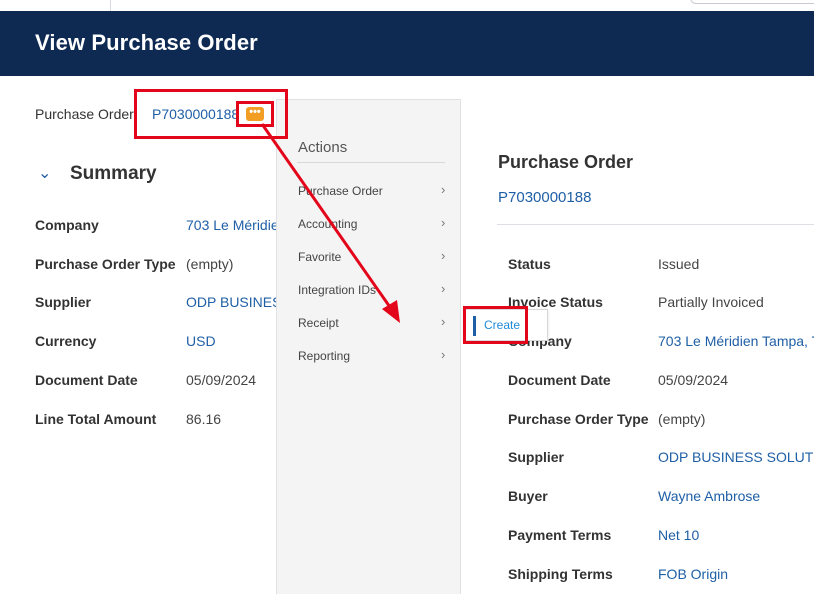 The width and height of the screenshot is (814, 594). I want to click on menu-item-reporting: Reporting, so click(324, 356).